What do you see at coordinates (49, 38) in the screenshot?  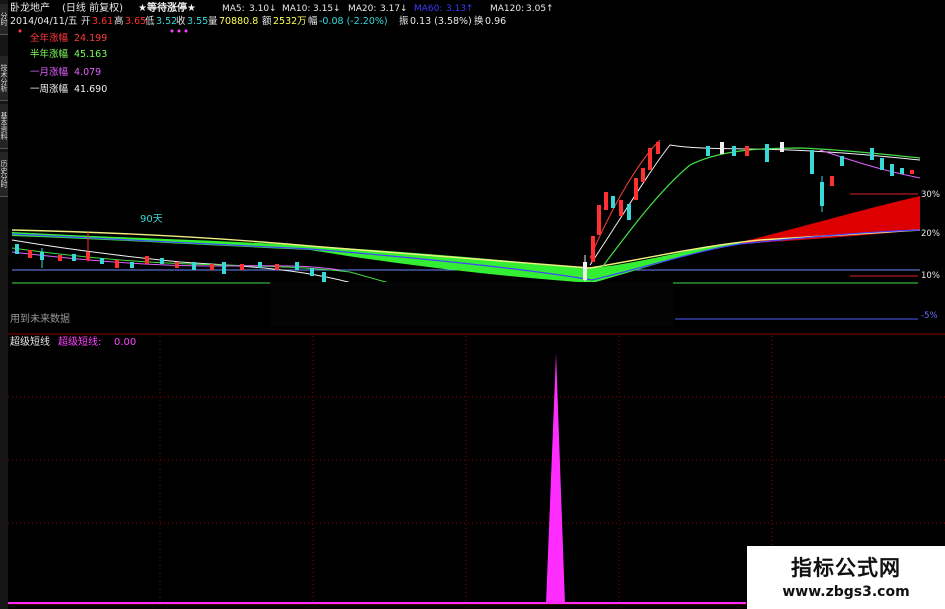 I see `svg-text: 全年涨幅` at bounding box center [49, 38].